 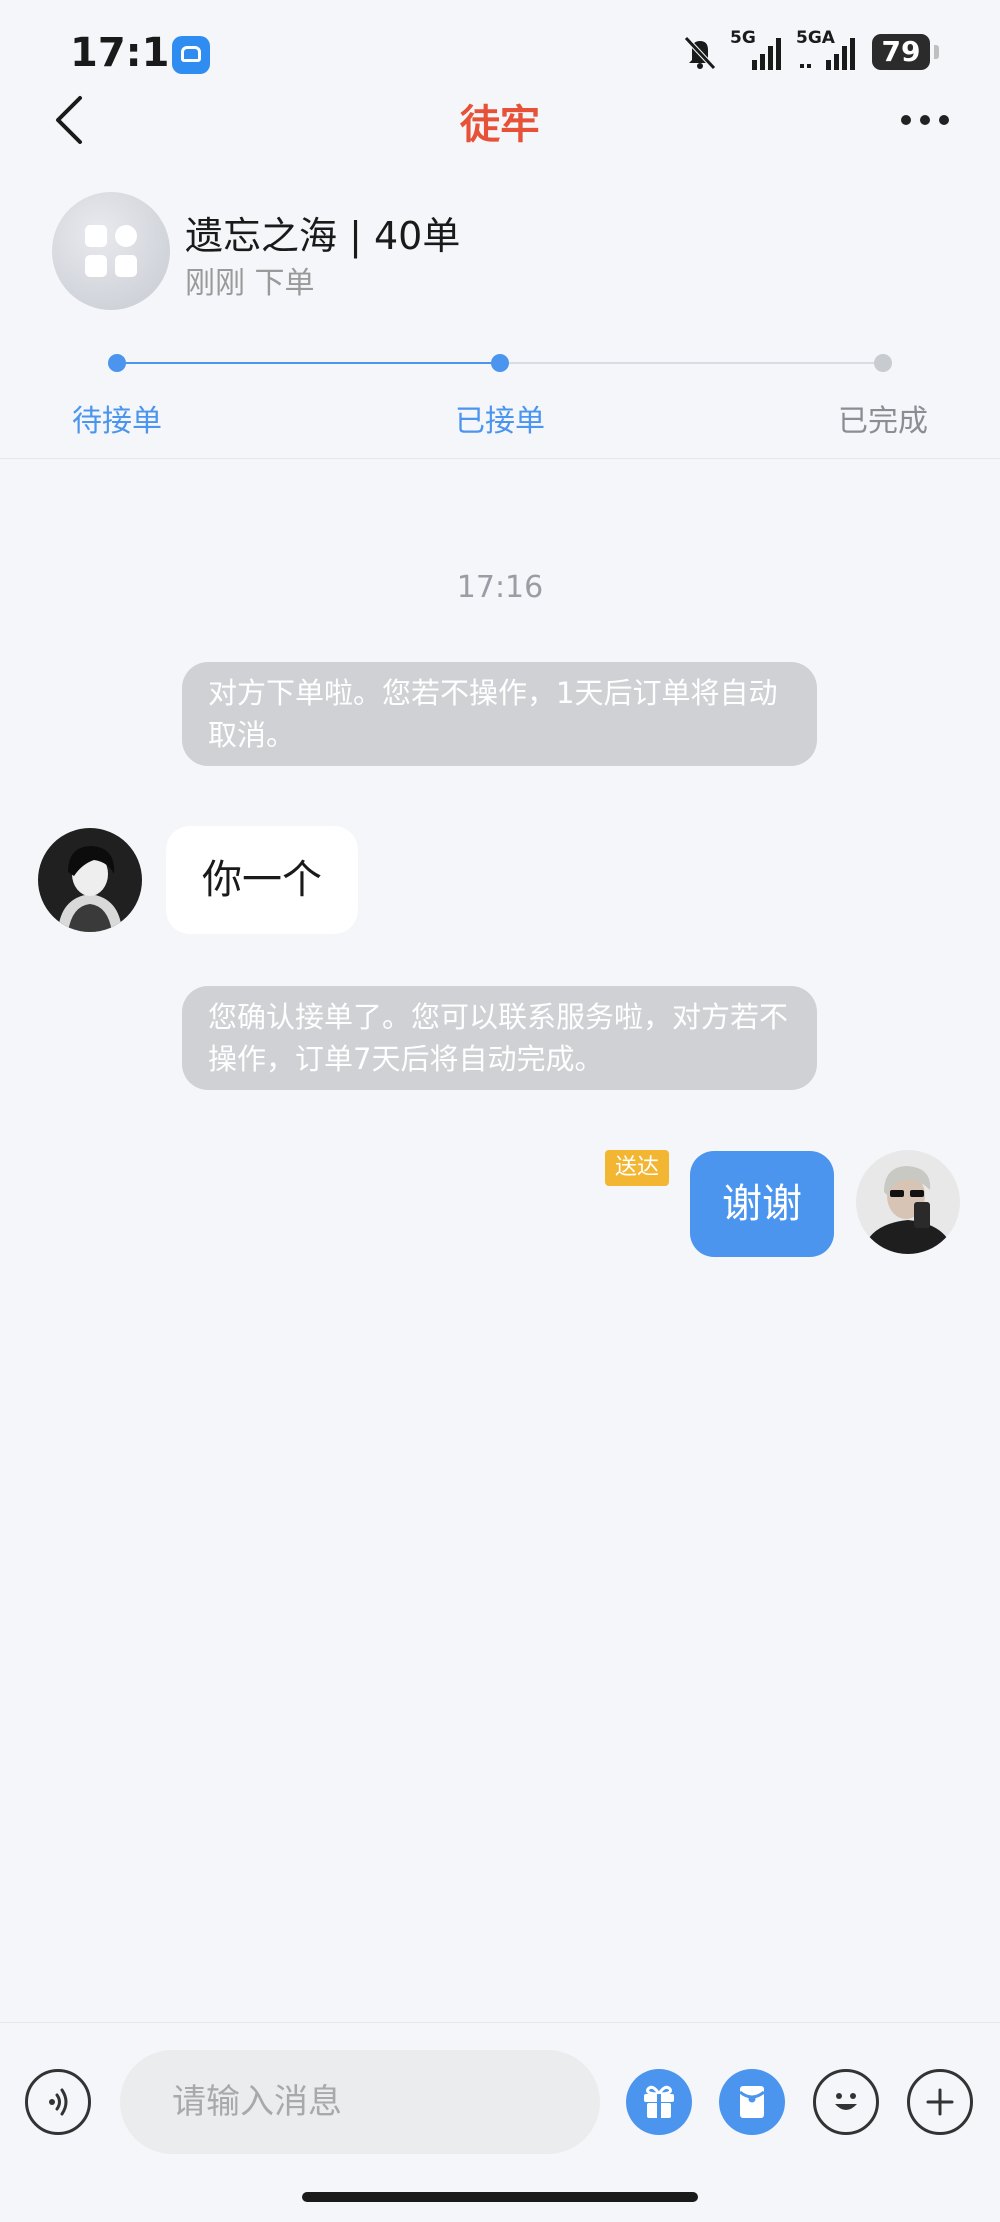 I want to click on page-title: 徒牢, so click(x=500, y=125).